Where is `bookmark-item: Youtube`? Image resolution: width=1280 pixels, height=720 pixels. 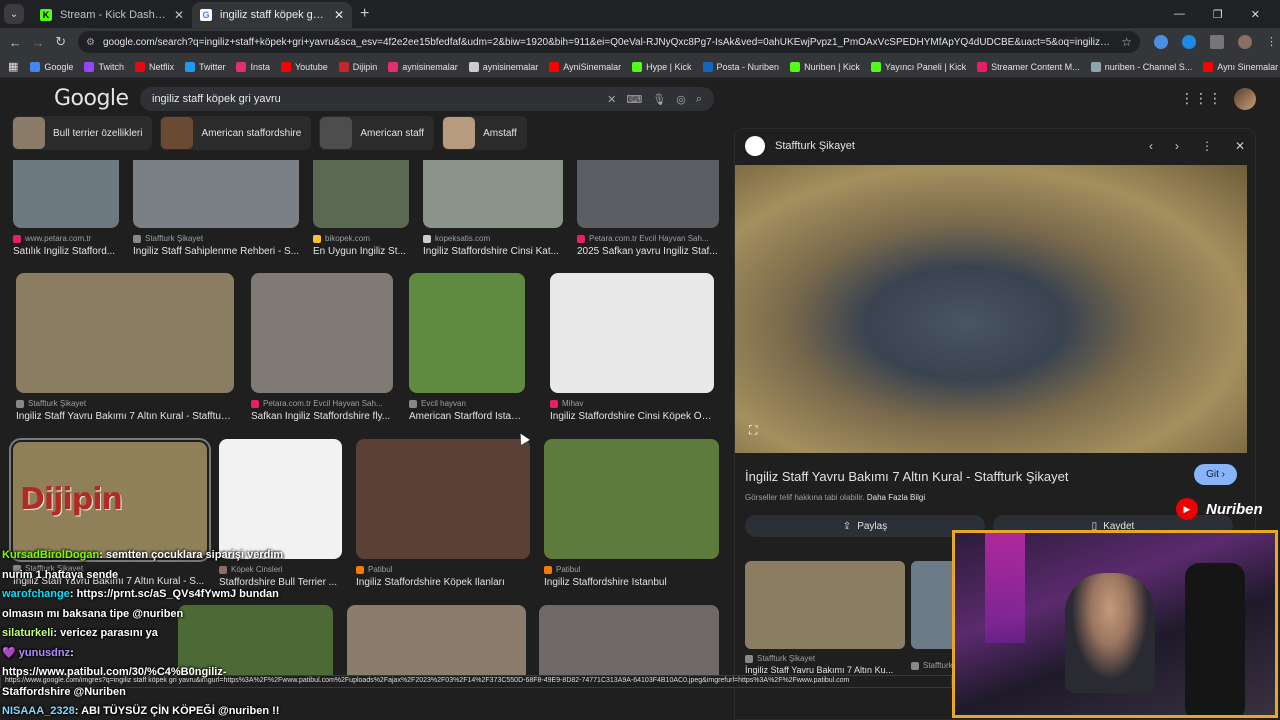
bookmark-item: Youtube is located at coordinates (304, 66).